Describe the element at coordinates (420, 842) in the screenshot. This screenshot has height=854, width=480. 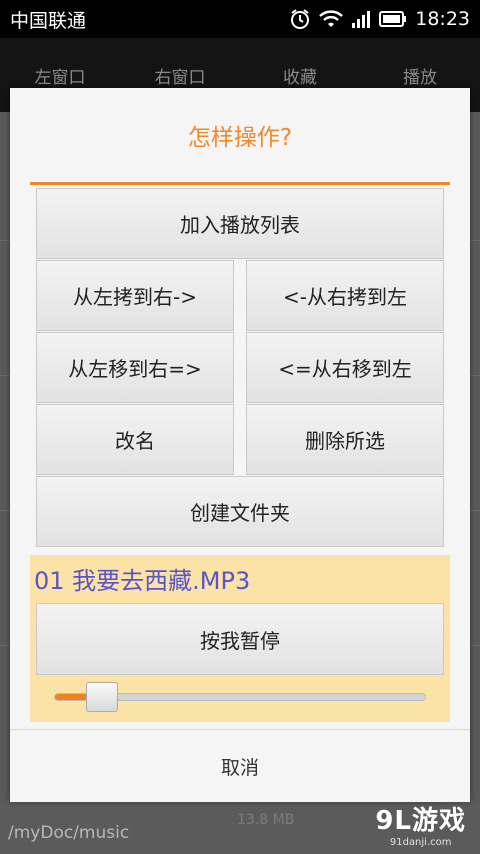
I see `watermark-sub: 91danji.com` at that location.